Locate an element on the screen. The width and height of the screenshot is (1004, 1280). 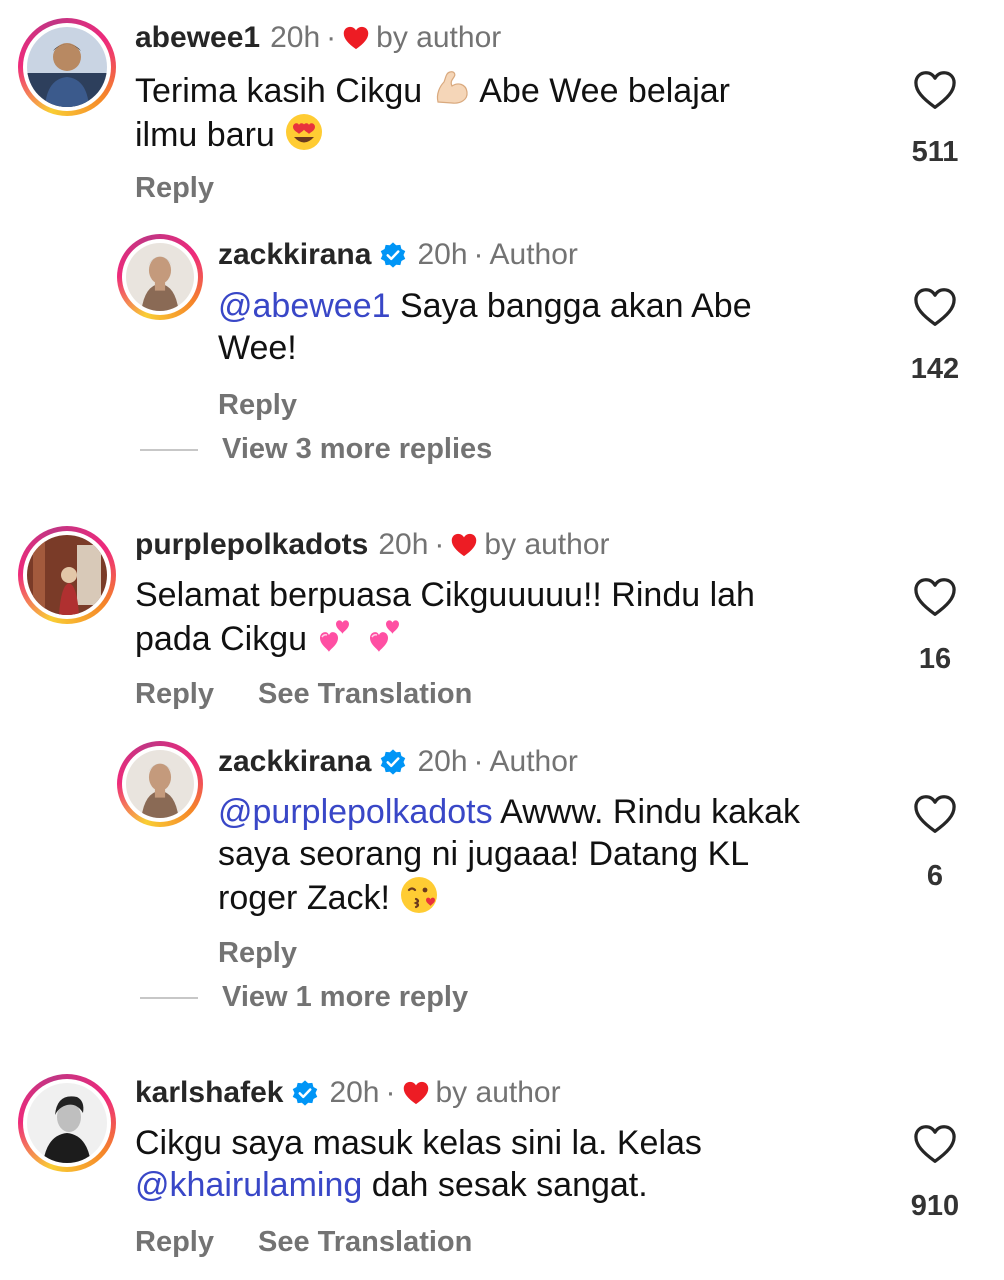
comment-header: abewee1 20h · by author is located at coordinates (318, 38).